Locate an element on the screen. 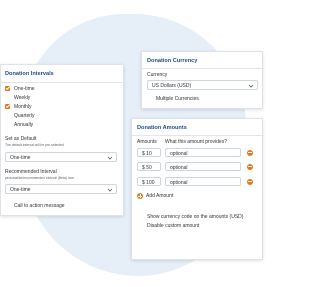  add-amount-icon is located at coordinates (140, 196).